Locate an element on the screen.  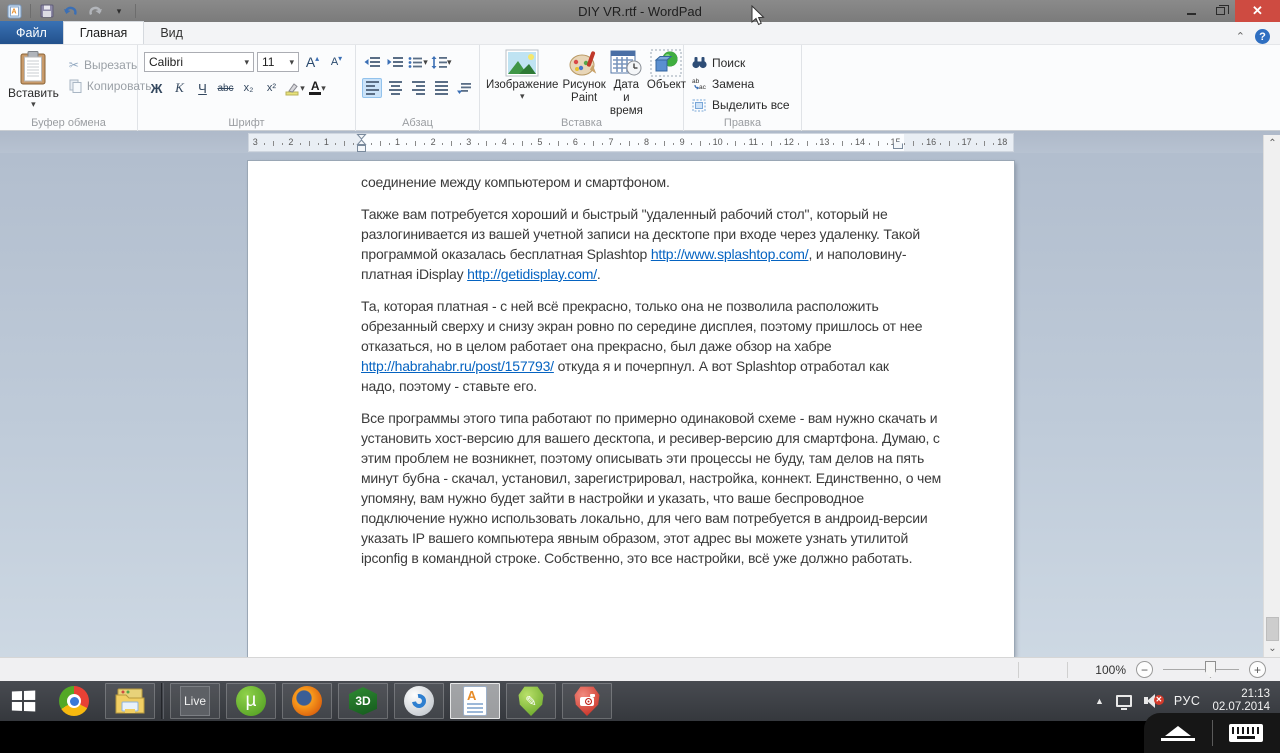
taskbar-chrome is located at coordinates (74, 701).